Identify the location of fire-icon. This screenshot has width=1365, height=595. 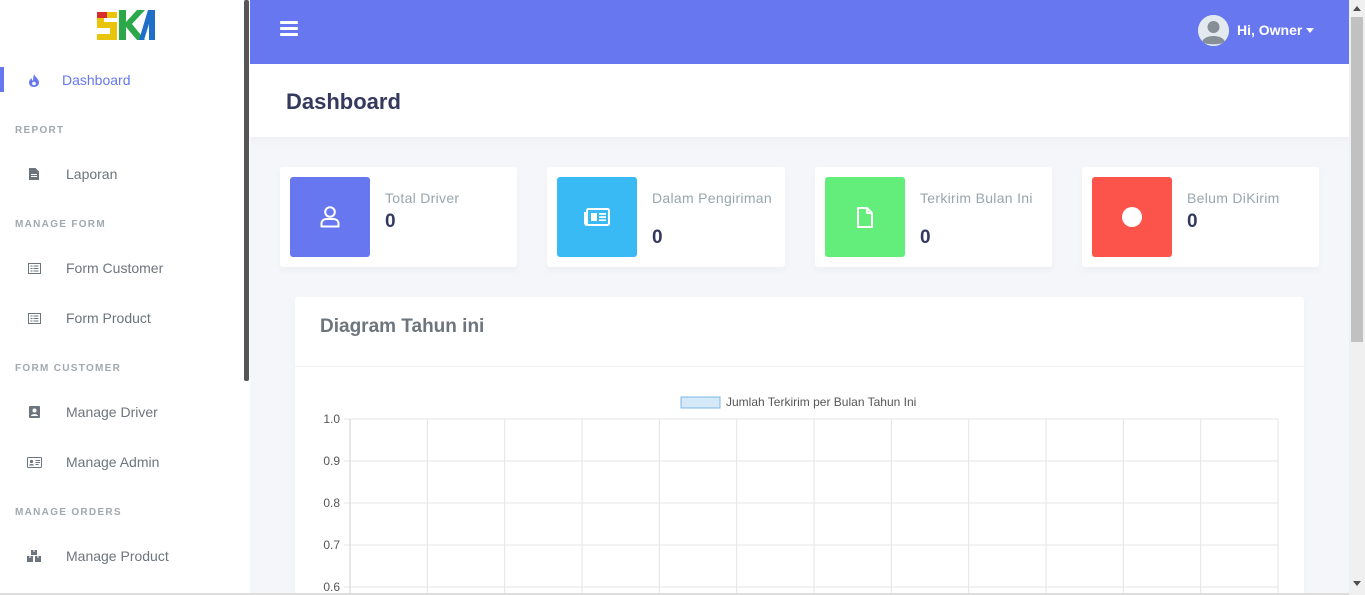
(34, 80).